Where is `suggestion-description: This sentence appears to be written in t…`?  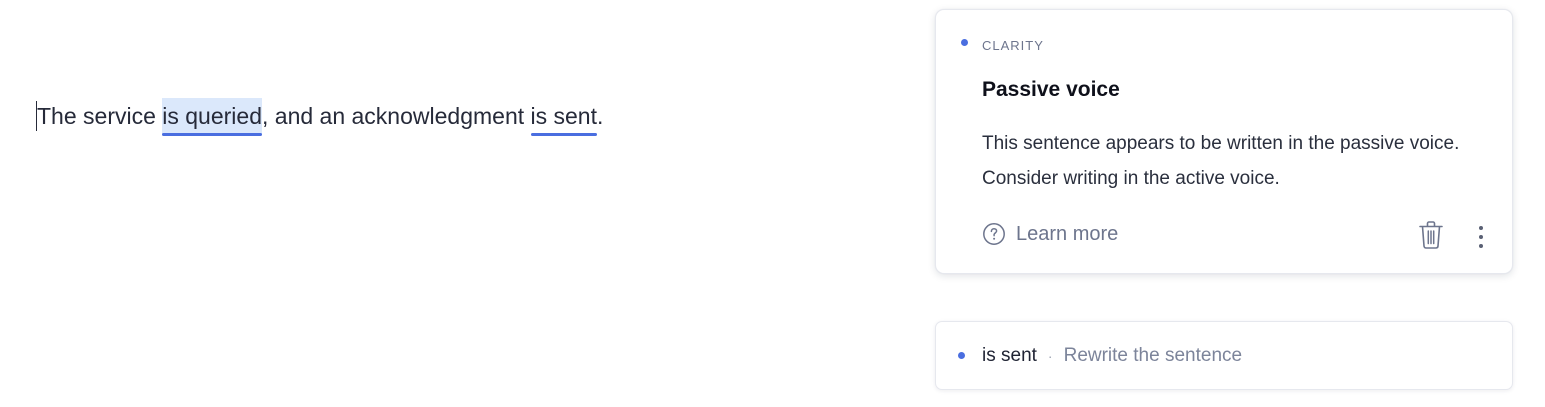 suggestion-description: This sentence appears to be written in t… is located at coordinates (1221, 161).